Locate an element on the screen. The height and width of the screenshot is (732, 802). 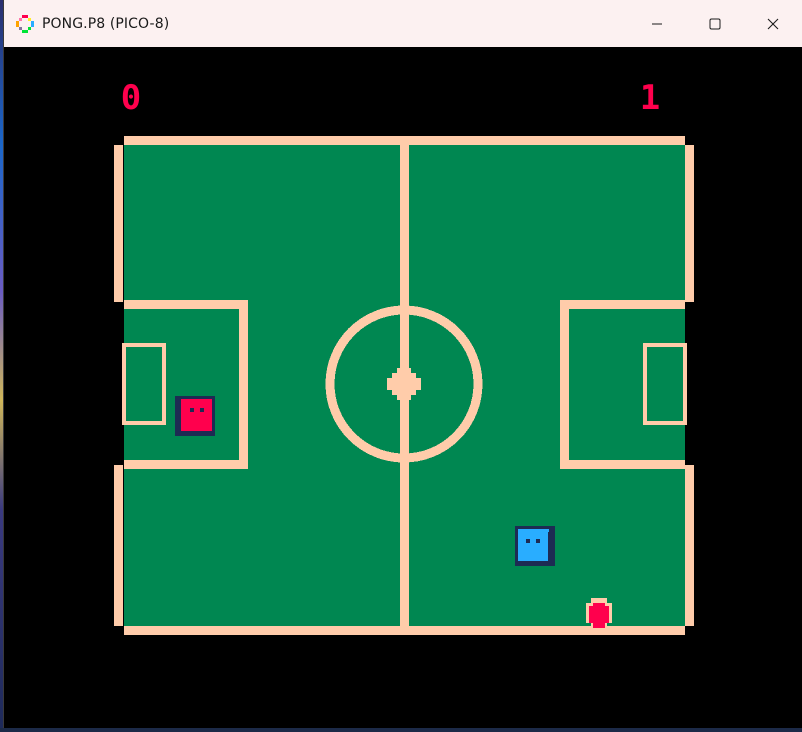
right-goal-line-top is located at coordinates (689, 223).